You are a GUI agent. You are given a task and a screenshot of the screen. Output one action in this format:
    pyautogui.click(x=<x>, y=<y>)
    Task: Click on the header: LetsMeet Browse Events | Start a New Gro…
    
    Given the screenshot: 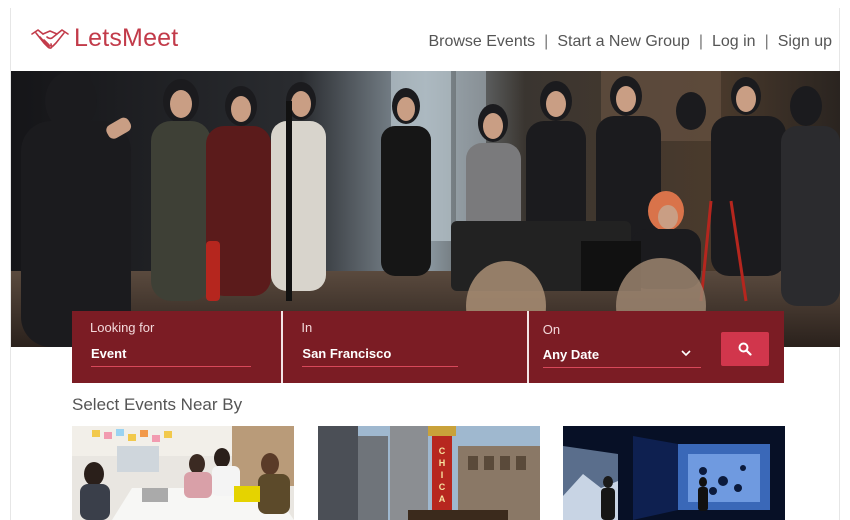 What is the action you would take?
    pyautogui.click(x=425, y=35)
    